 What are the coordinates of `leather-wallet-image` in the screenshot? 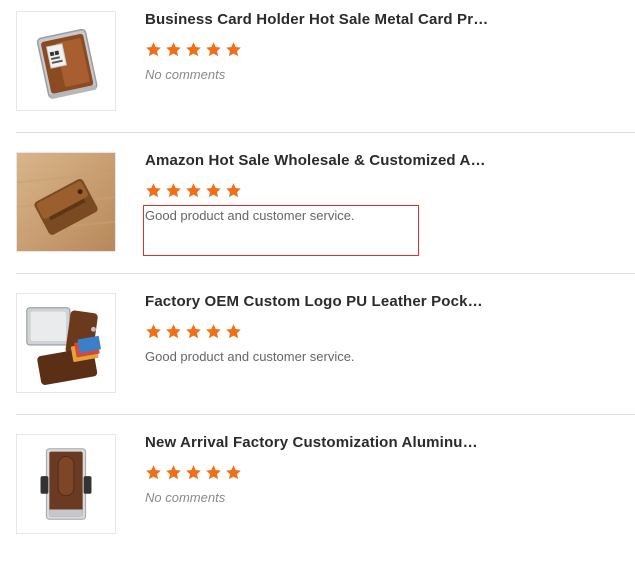 It's located at (66, 202).